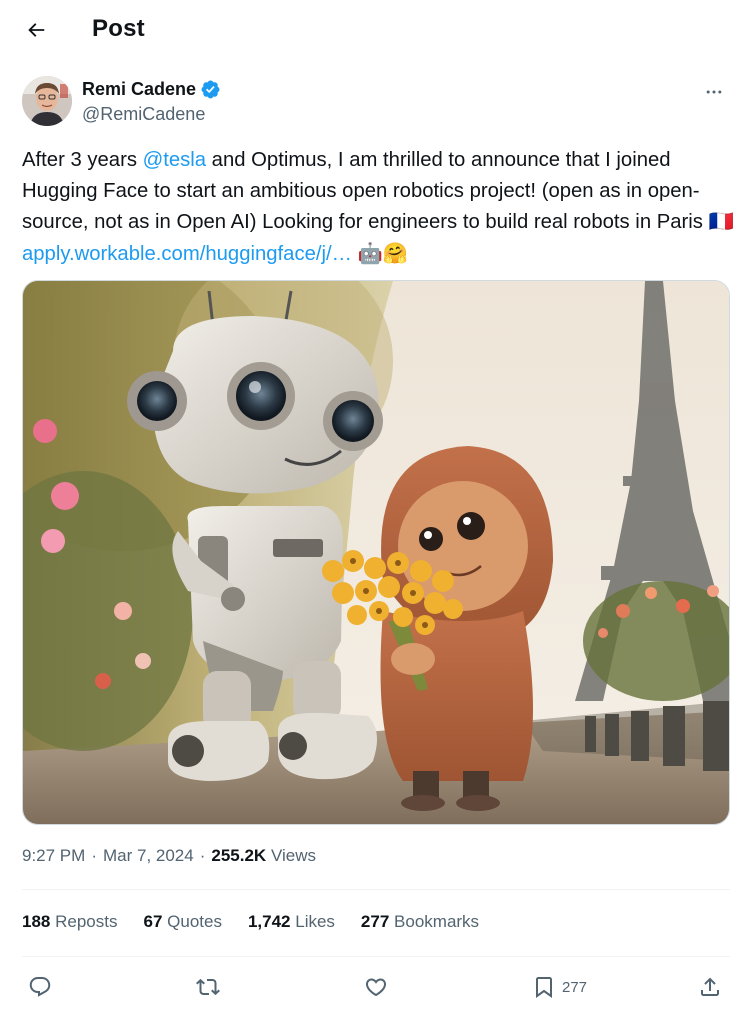 Image resolution: width=752 pixels, height=1012 pixels. I want to click on more-horizontal-icon, so click(714, 92).